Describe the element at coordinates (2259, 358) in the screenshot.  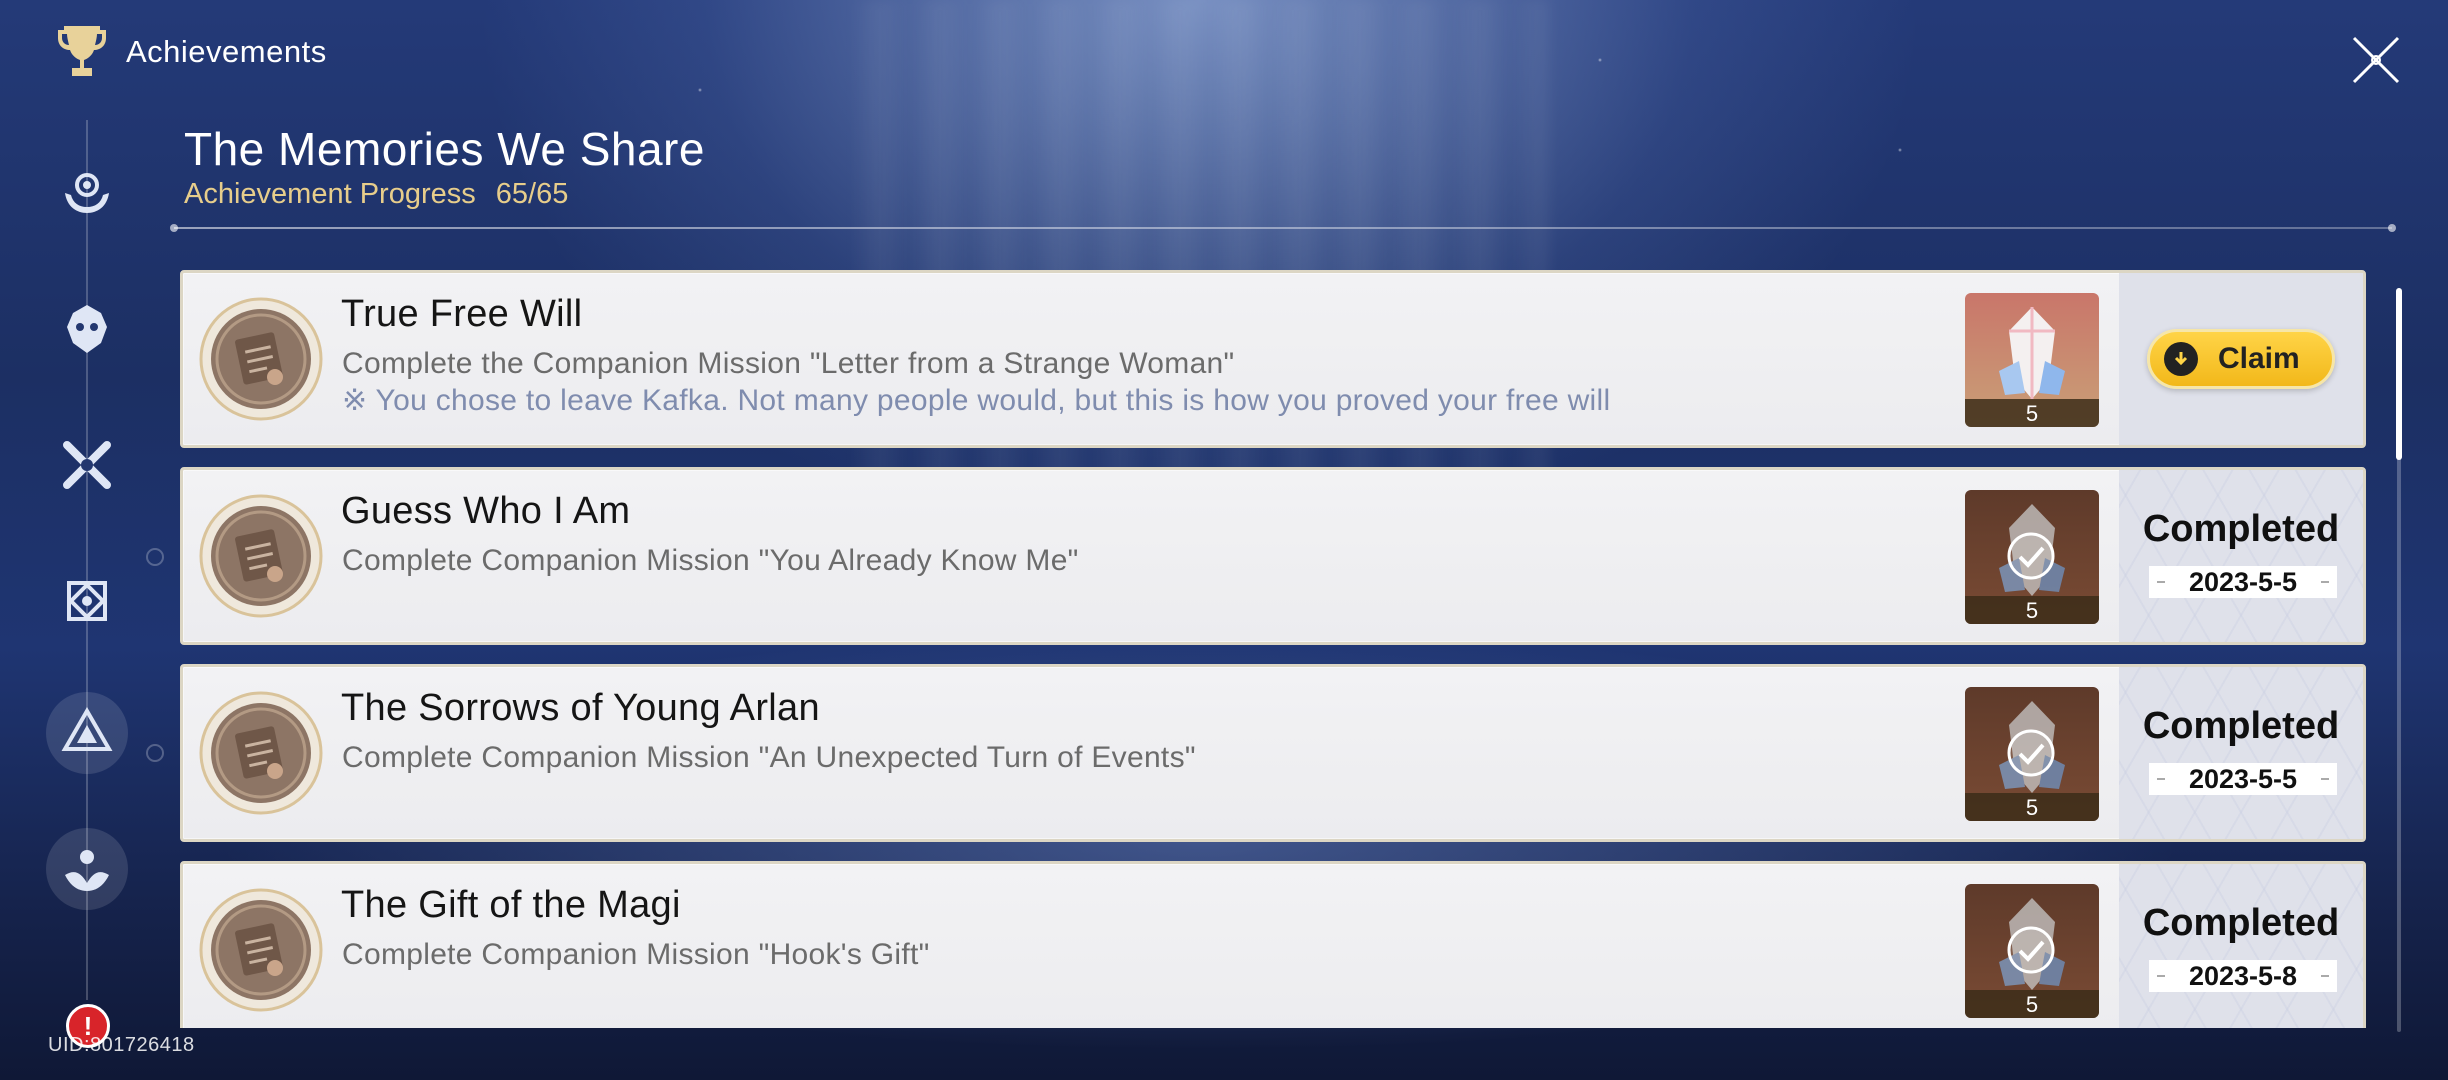
I see `claim-label: Claim` at that location.